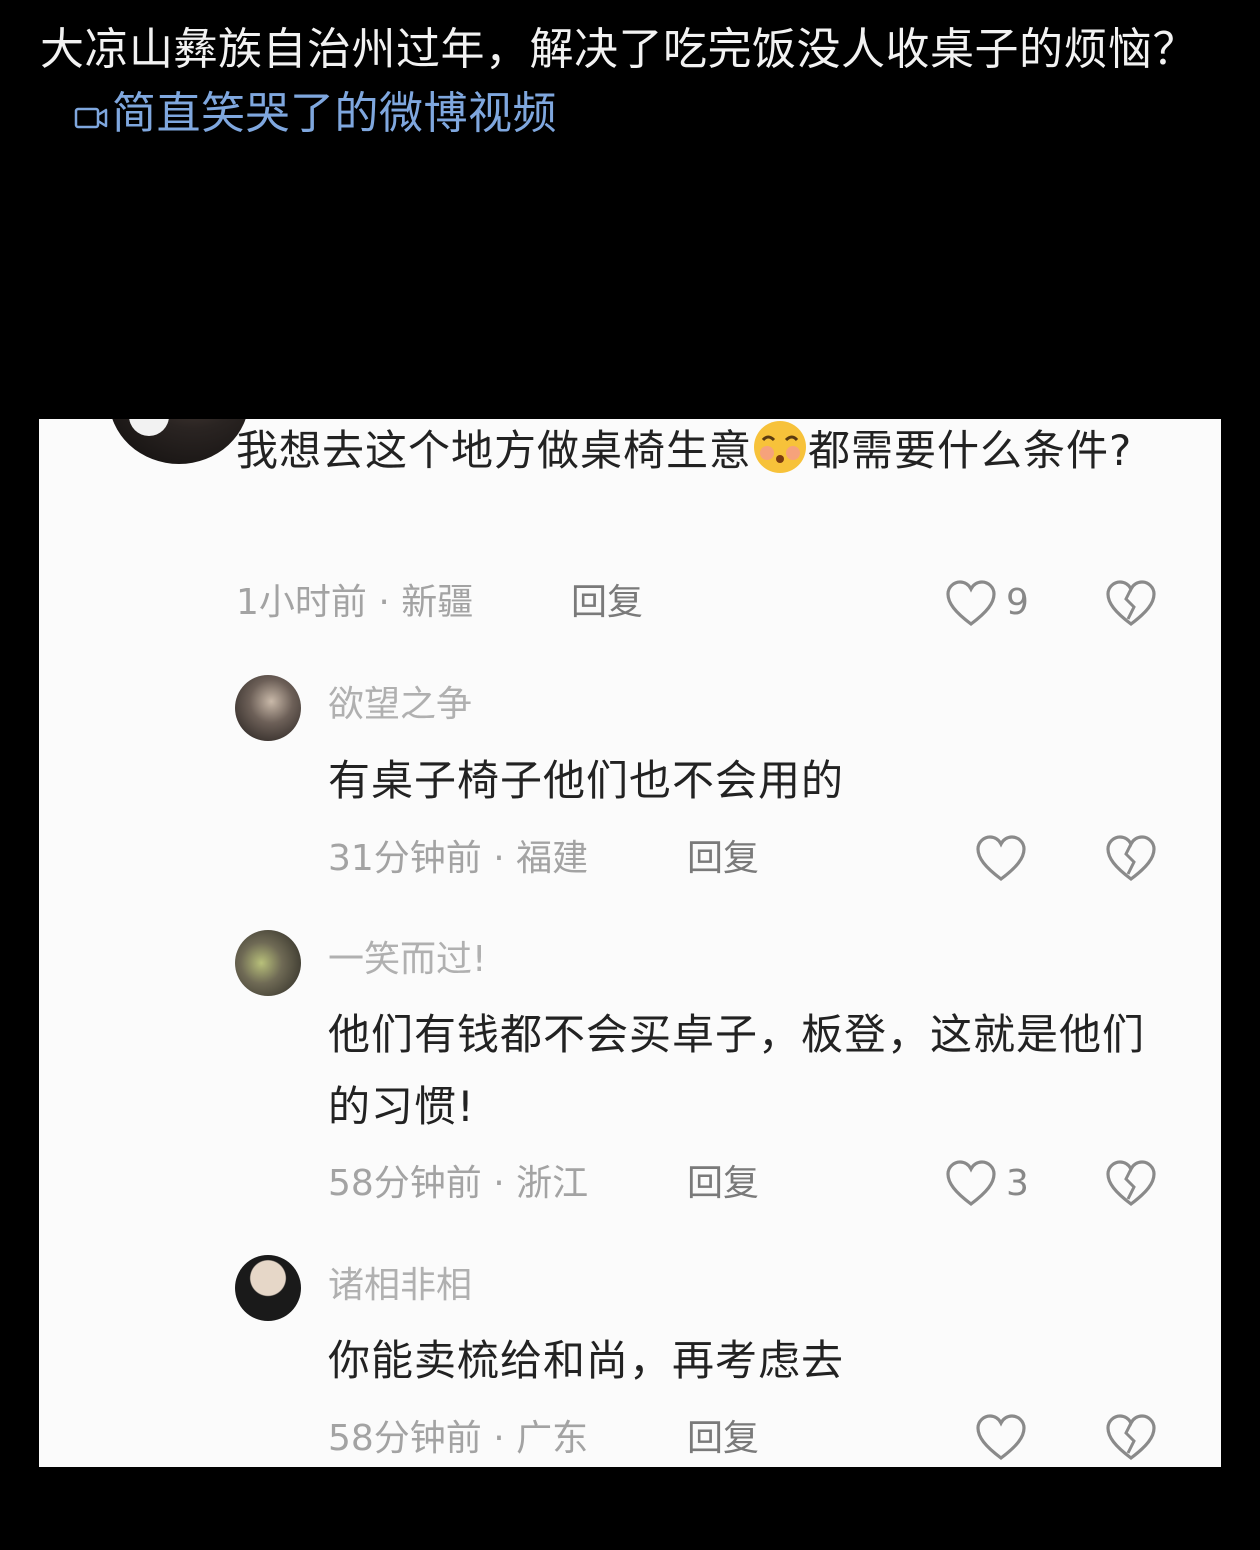 The height and width of the screenshot is (1550, 1260). I want to click on reply-meta: 58分钟前 · 浙江, so click(458, 1183).